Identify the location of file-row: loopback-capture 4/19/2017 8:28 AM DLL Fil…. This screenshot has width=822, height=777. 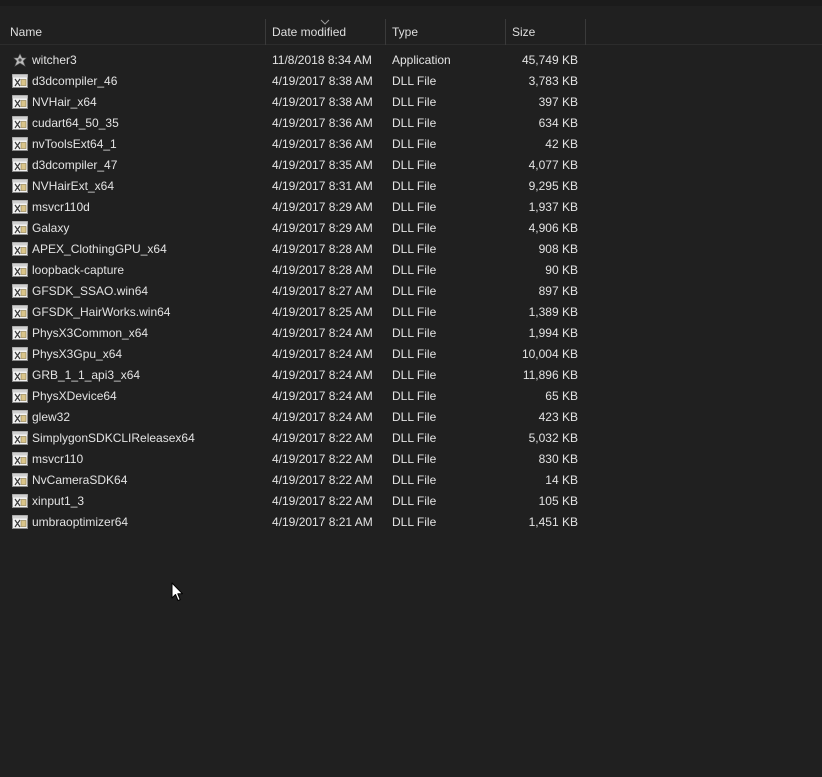
(411, 270).